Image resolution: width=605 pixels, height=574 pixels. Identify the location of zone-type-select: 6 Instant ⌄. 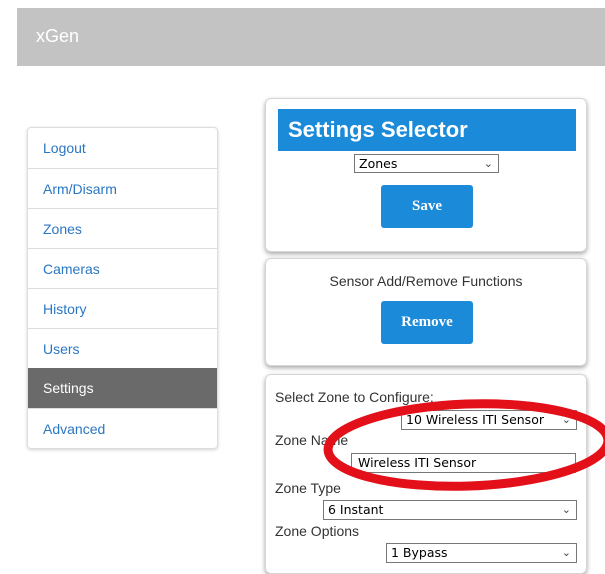
(450, 510).